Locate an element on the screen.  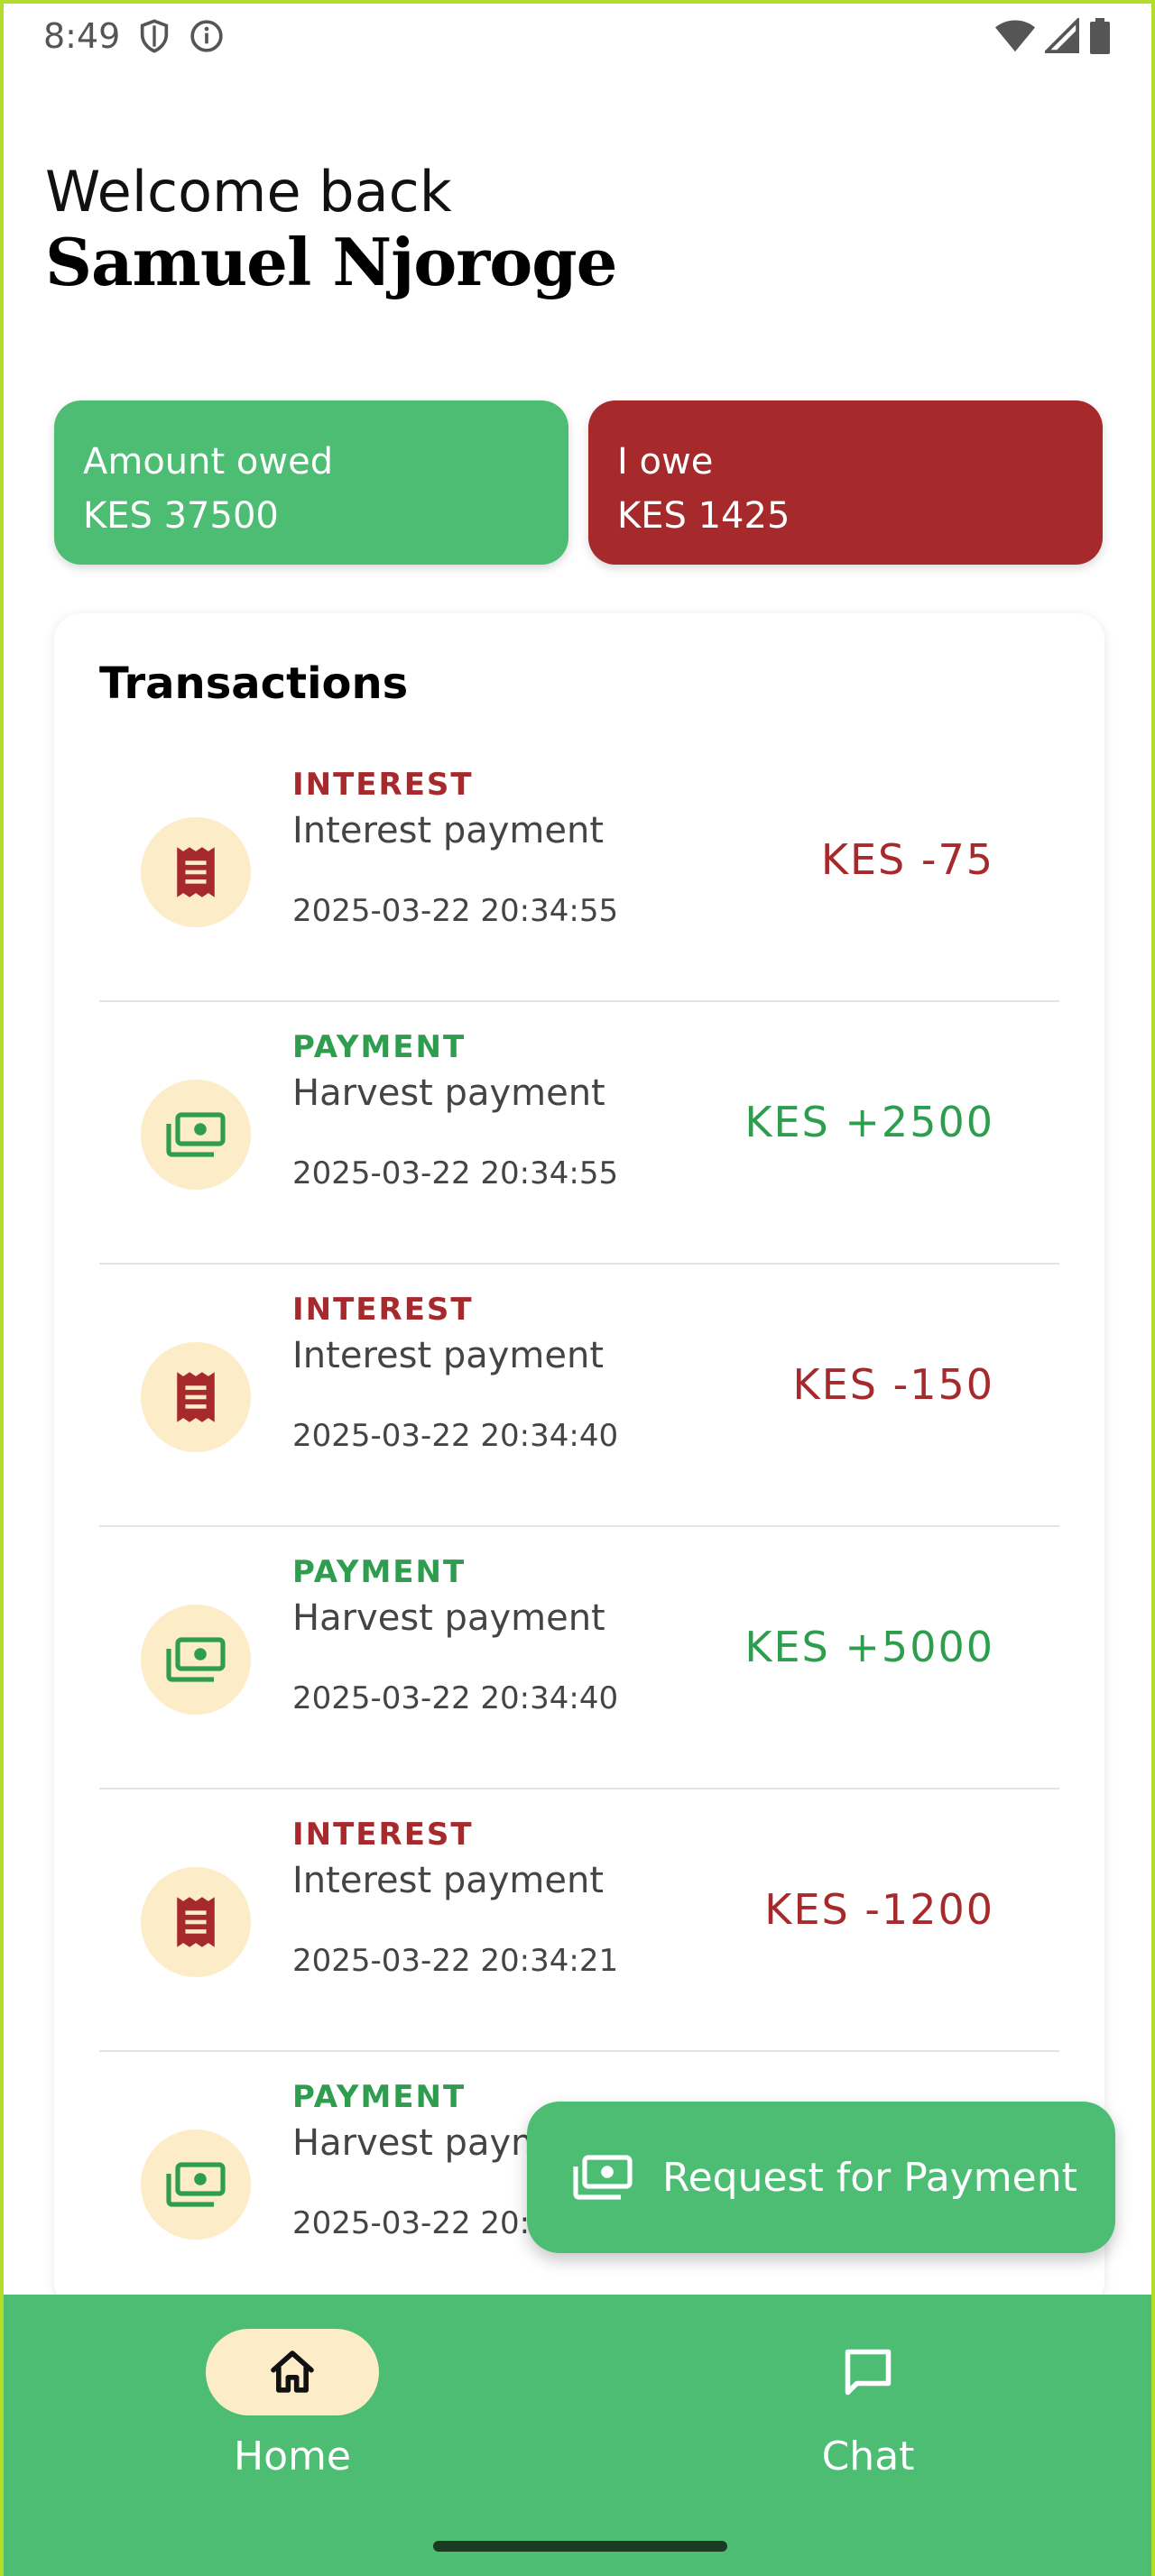
request-payment-label: Request for Payment is located at coordinates (869, 2177).